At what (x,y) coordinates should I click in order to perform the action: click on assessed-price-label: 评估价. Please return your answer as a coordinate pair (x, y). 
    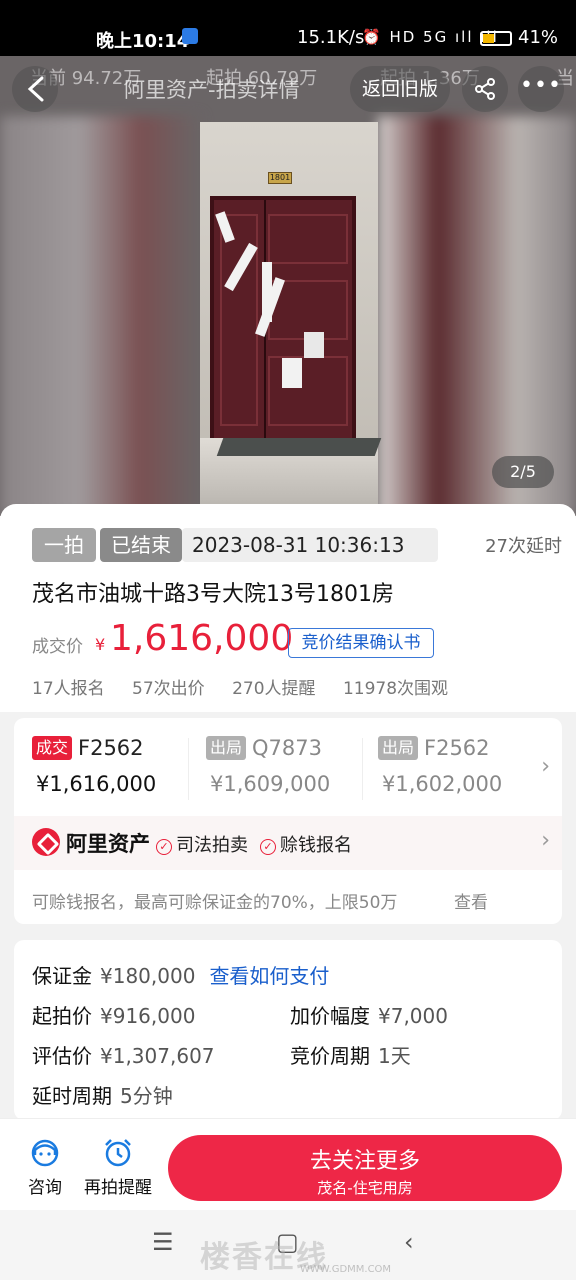
    Looking at the image, I should click on (62, 1056).